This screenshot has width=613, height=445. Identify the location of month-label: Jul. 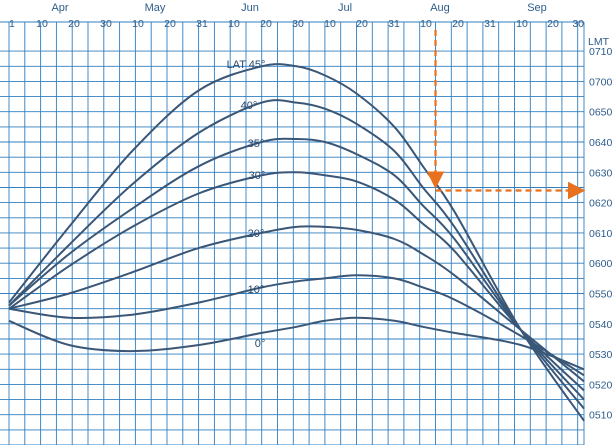
(345, 8).